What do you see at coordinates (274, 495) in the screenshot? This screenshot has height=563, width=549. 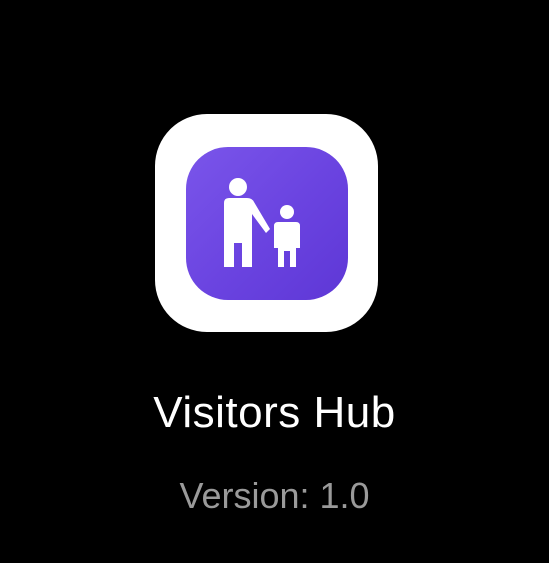 I see `app-version: Version: 1.0` at bounding box center [274, 495].